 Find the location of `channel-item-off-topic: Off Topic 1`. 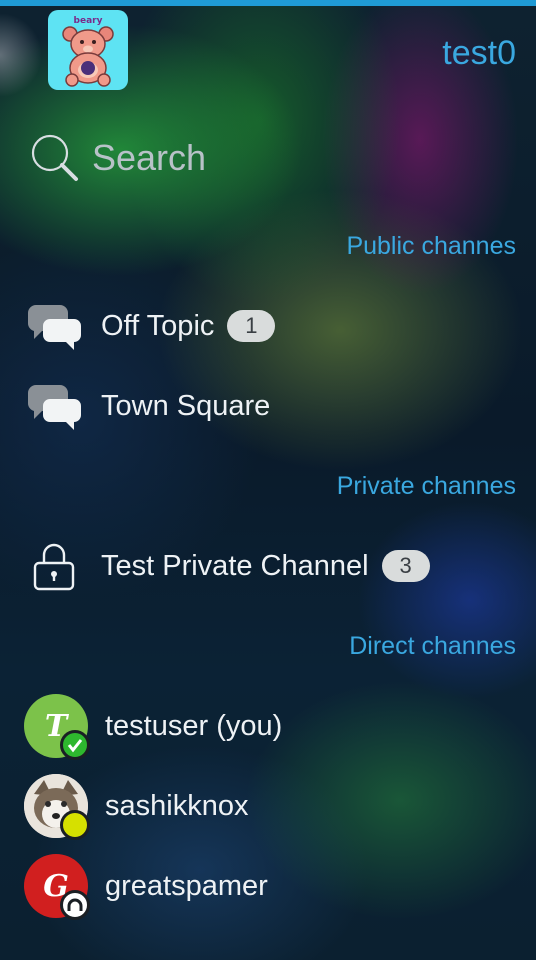

channel-item-off-topic: Off Topic 1 is located at coordinates (269, 326).